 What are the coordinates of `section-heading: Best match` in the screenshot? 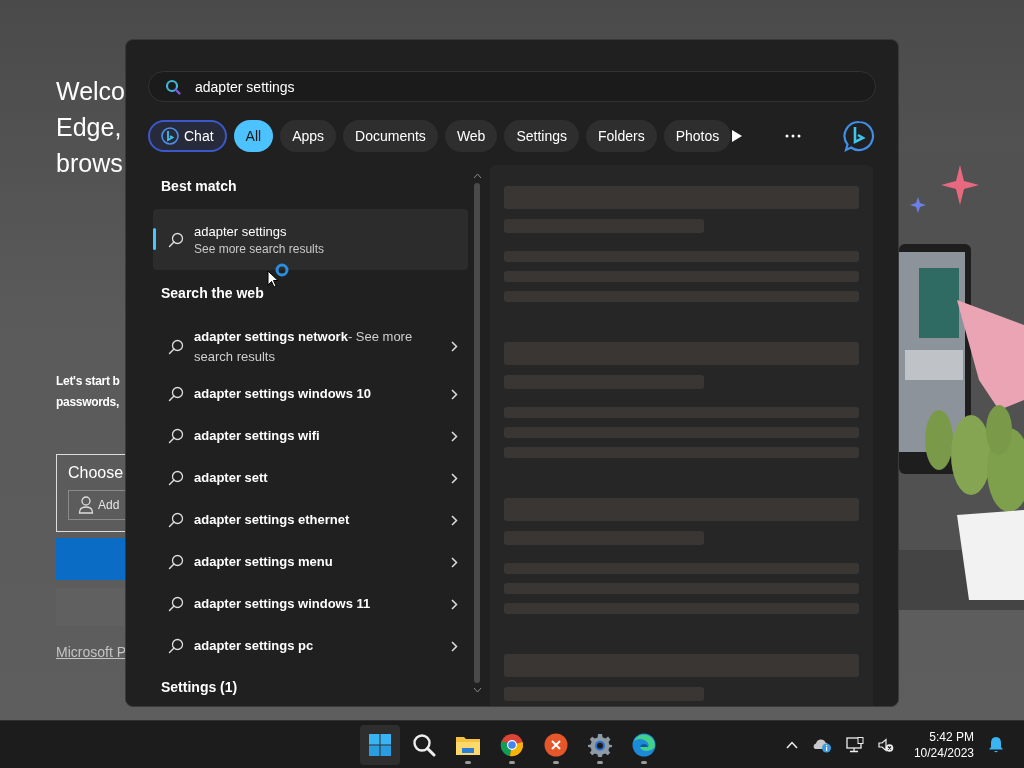 It's located at (199, 186).